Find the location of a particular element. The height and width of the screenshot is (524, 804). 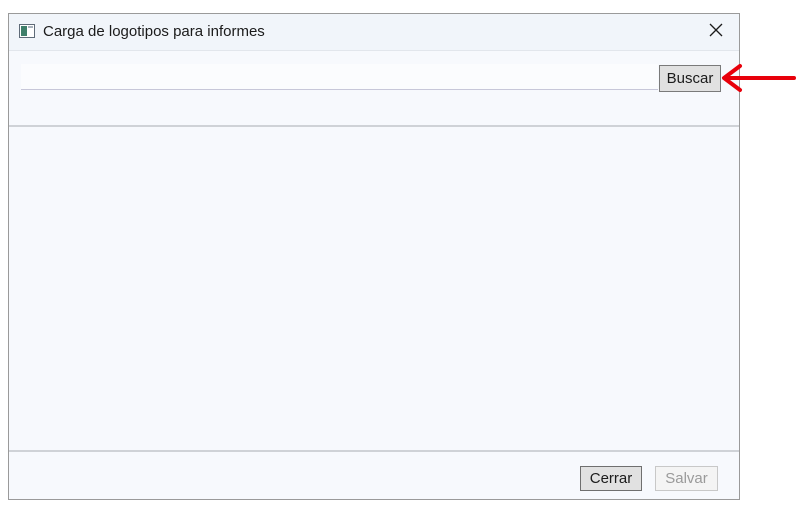

window-close-button is located at coordinates (716, 32).